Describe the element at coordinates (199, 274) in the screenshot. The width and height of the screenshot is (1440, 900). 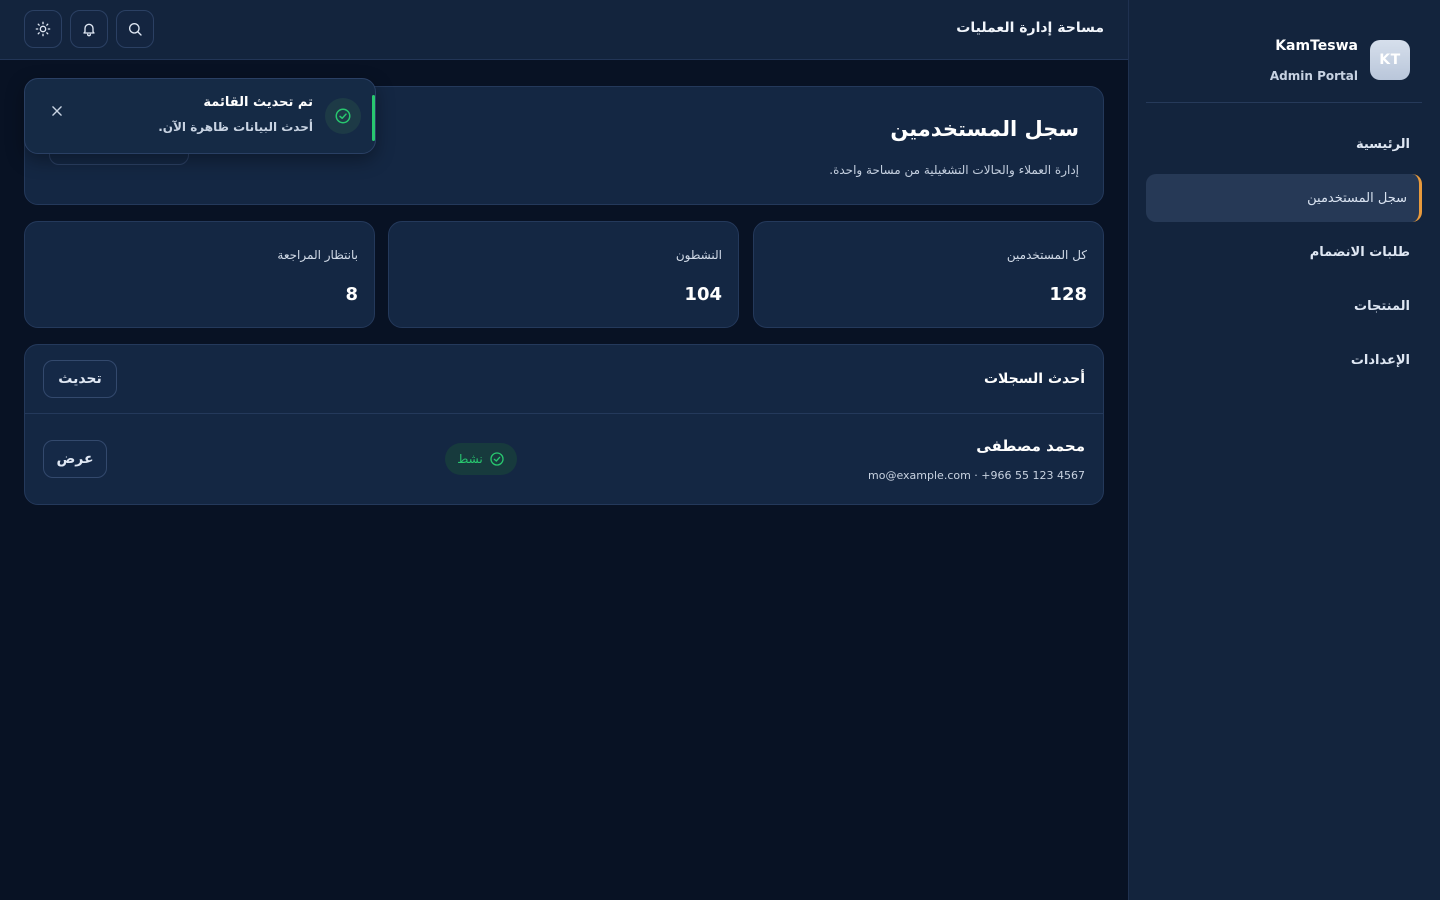
I see `stat-card-pending-review: بانتظار المراجعة 8` at that location.